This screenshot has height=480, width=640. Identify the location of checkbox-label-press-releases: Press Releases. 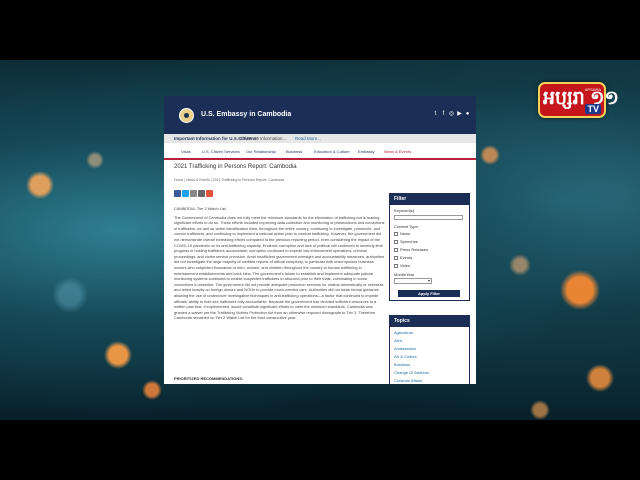
(414, 249).